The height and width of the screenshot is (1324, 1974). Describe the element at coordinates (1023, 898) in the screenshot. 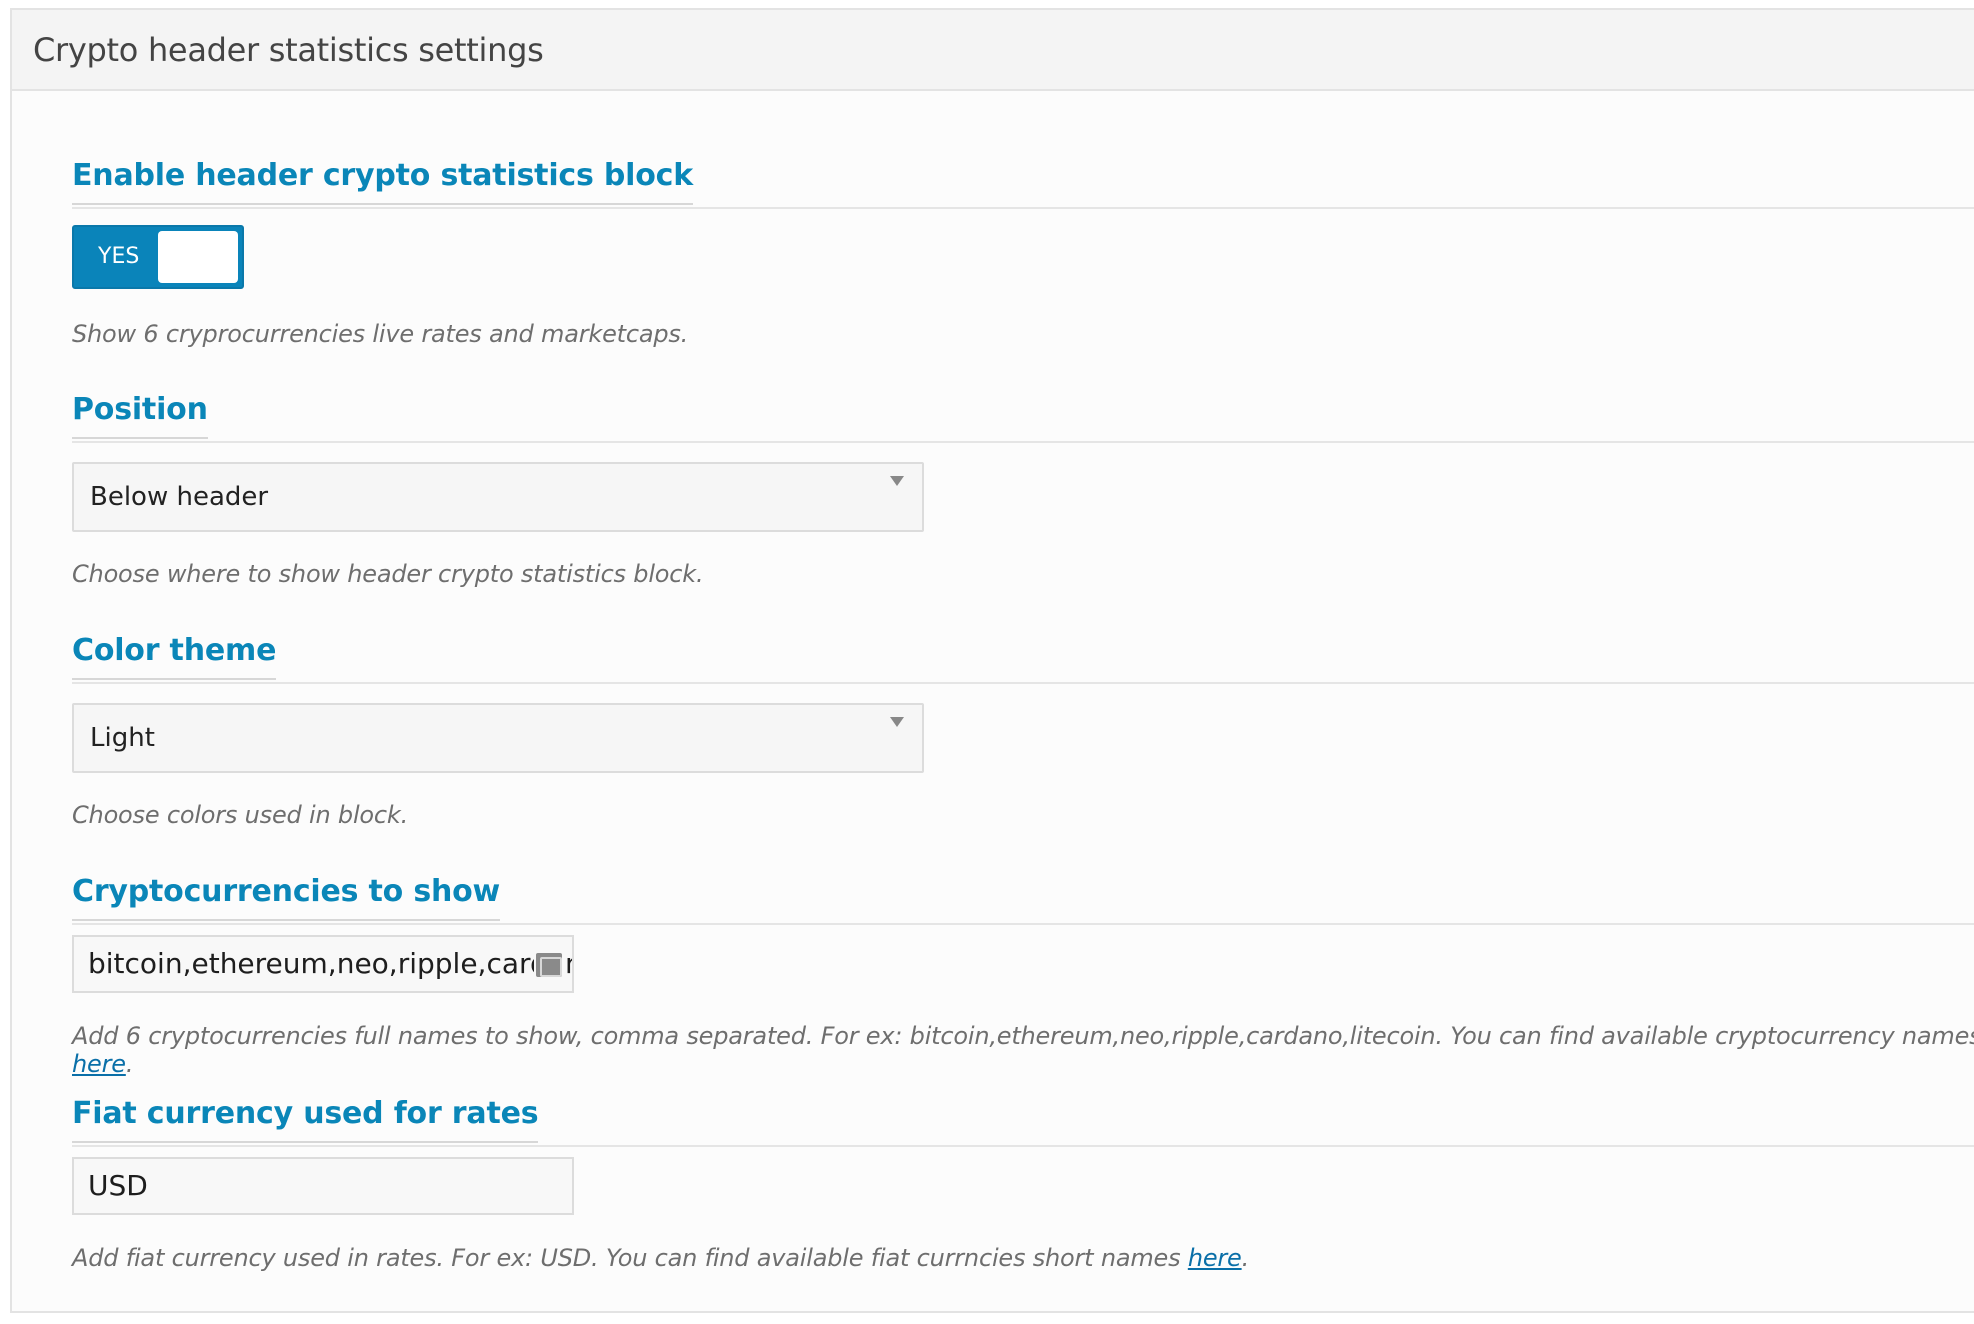

I see `section-cryptocurrencies-header: Cryptocurrencies to show` at that location.